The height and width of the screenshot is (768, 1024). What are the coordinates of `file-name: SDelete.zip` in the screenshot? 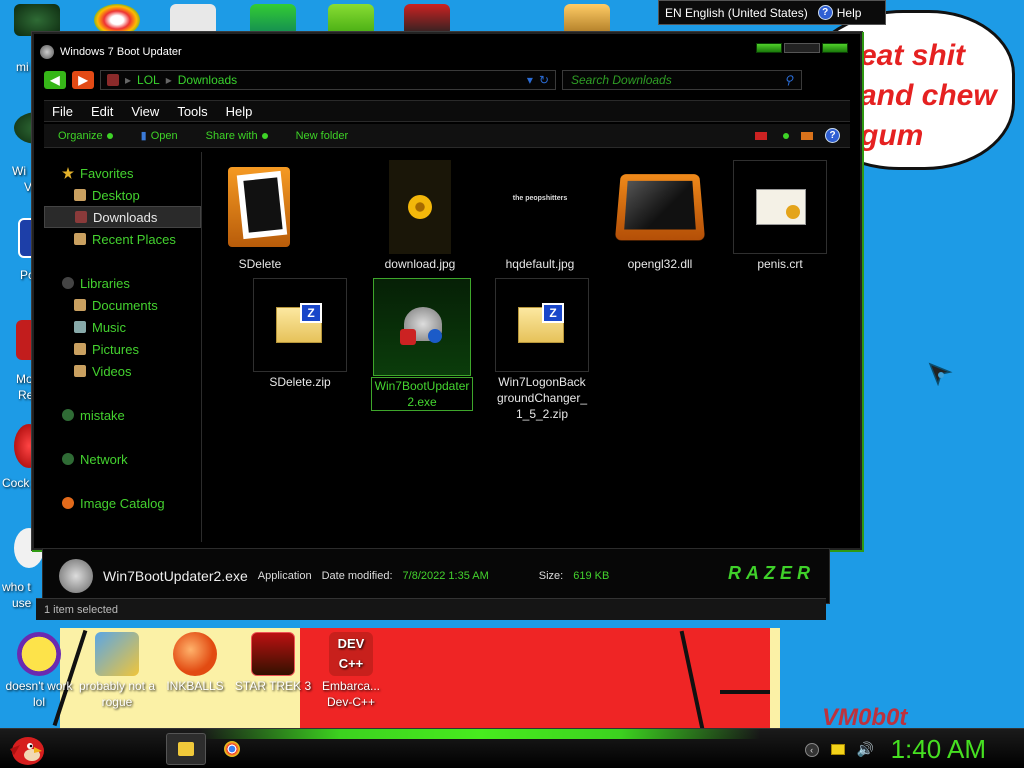 It's located at (300, 382).